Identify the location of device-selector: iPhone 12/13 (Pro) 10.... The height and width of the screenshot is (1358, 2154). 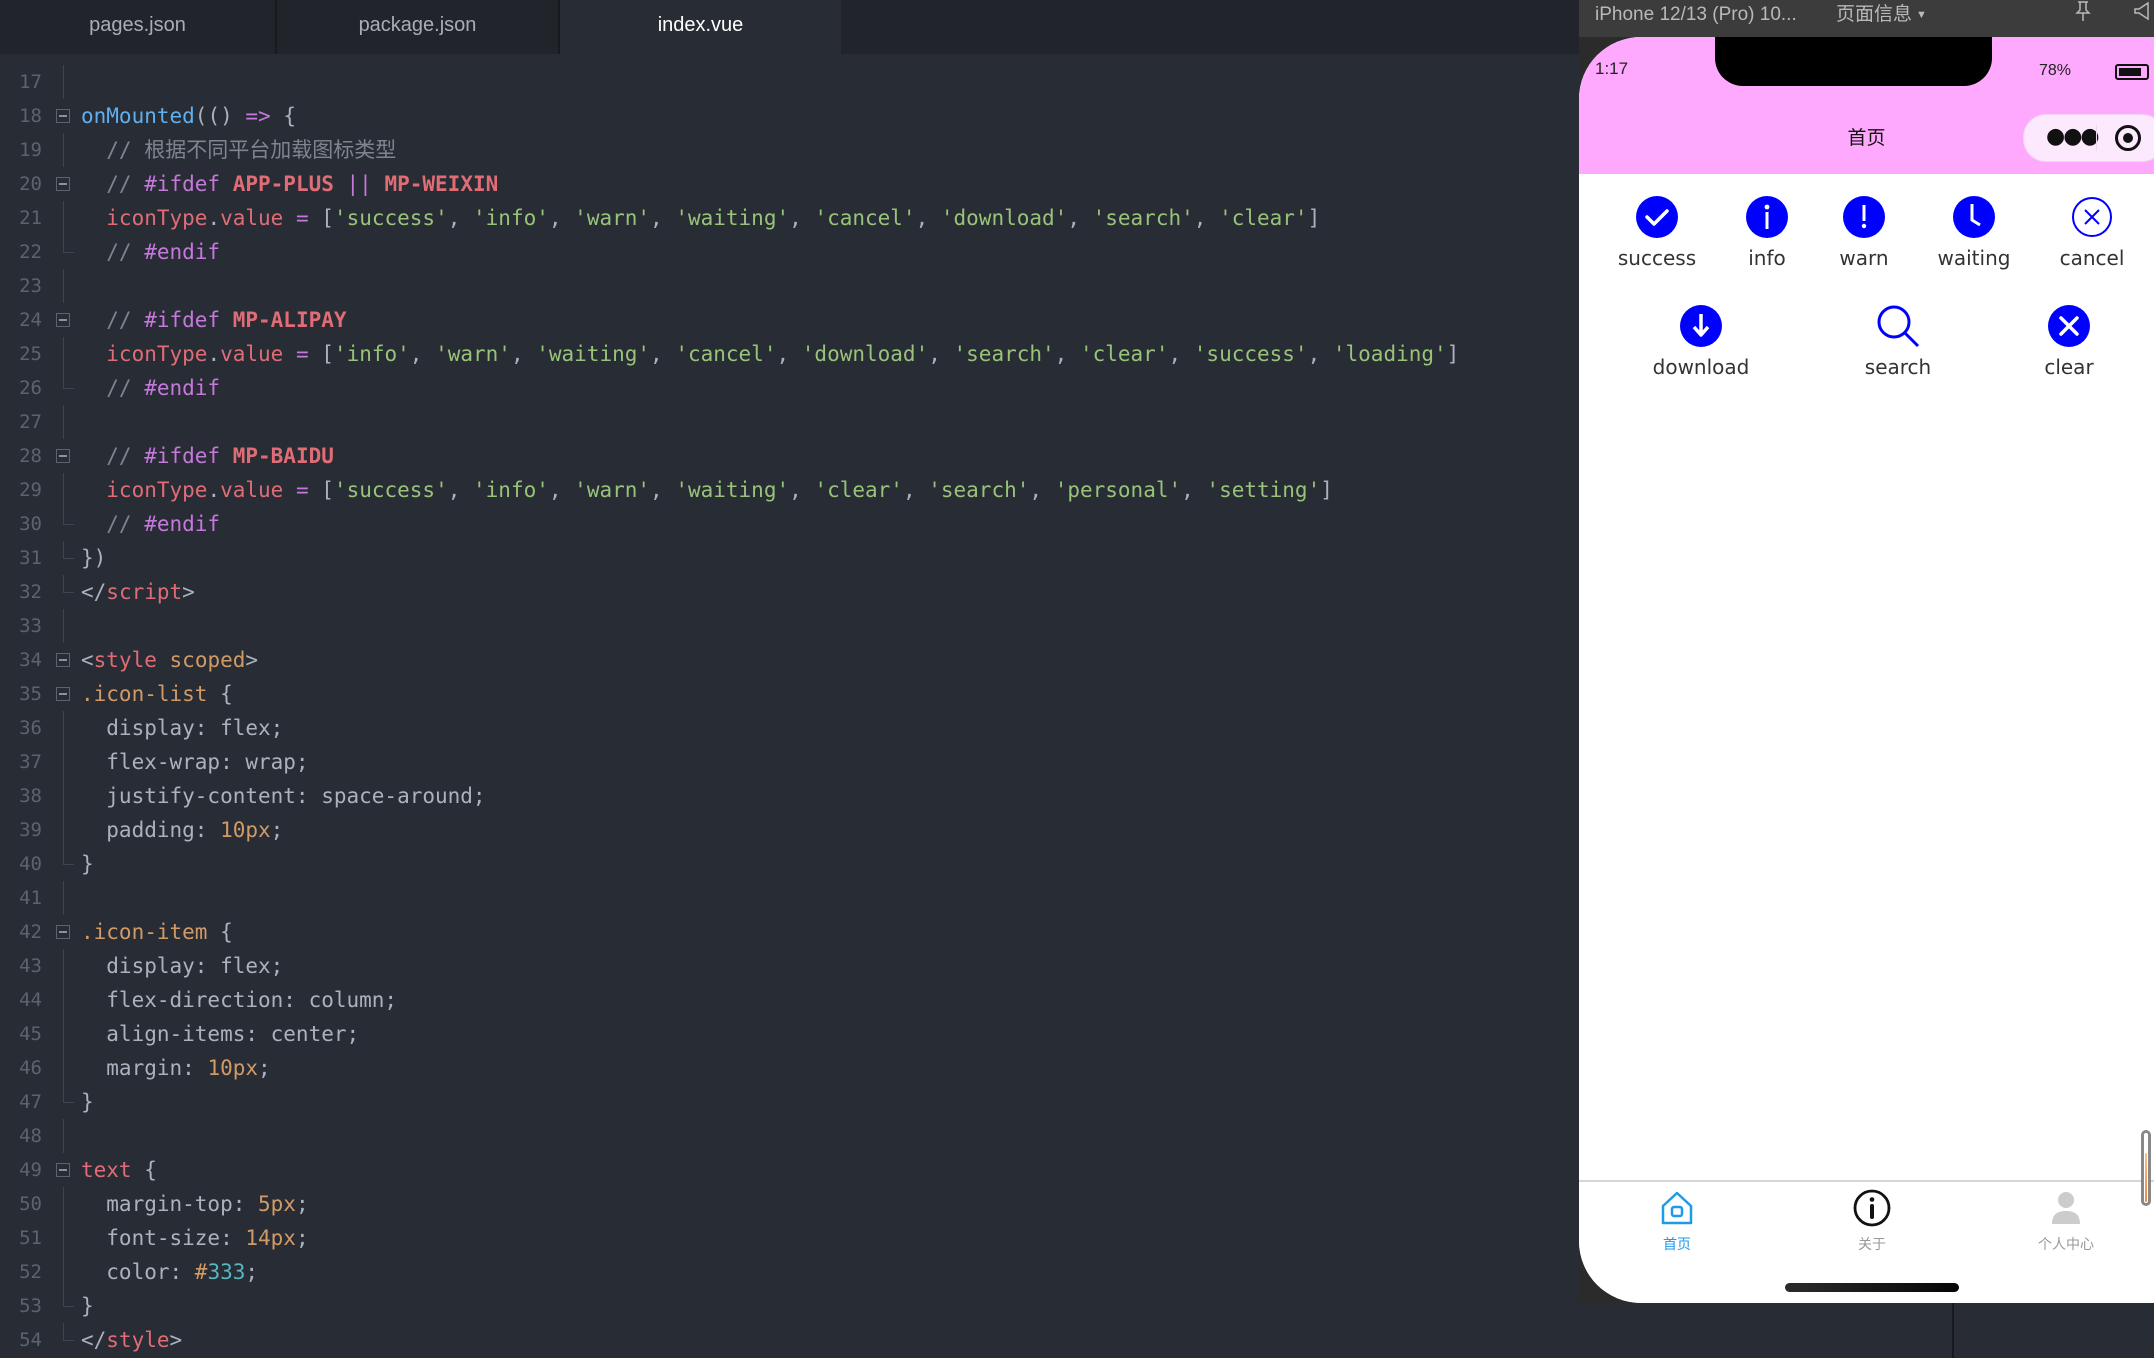
(1696, 15).